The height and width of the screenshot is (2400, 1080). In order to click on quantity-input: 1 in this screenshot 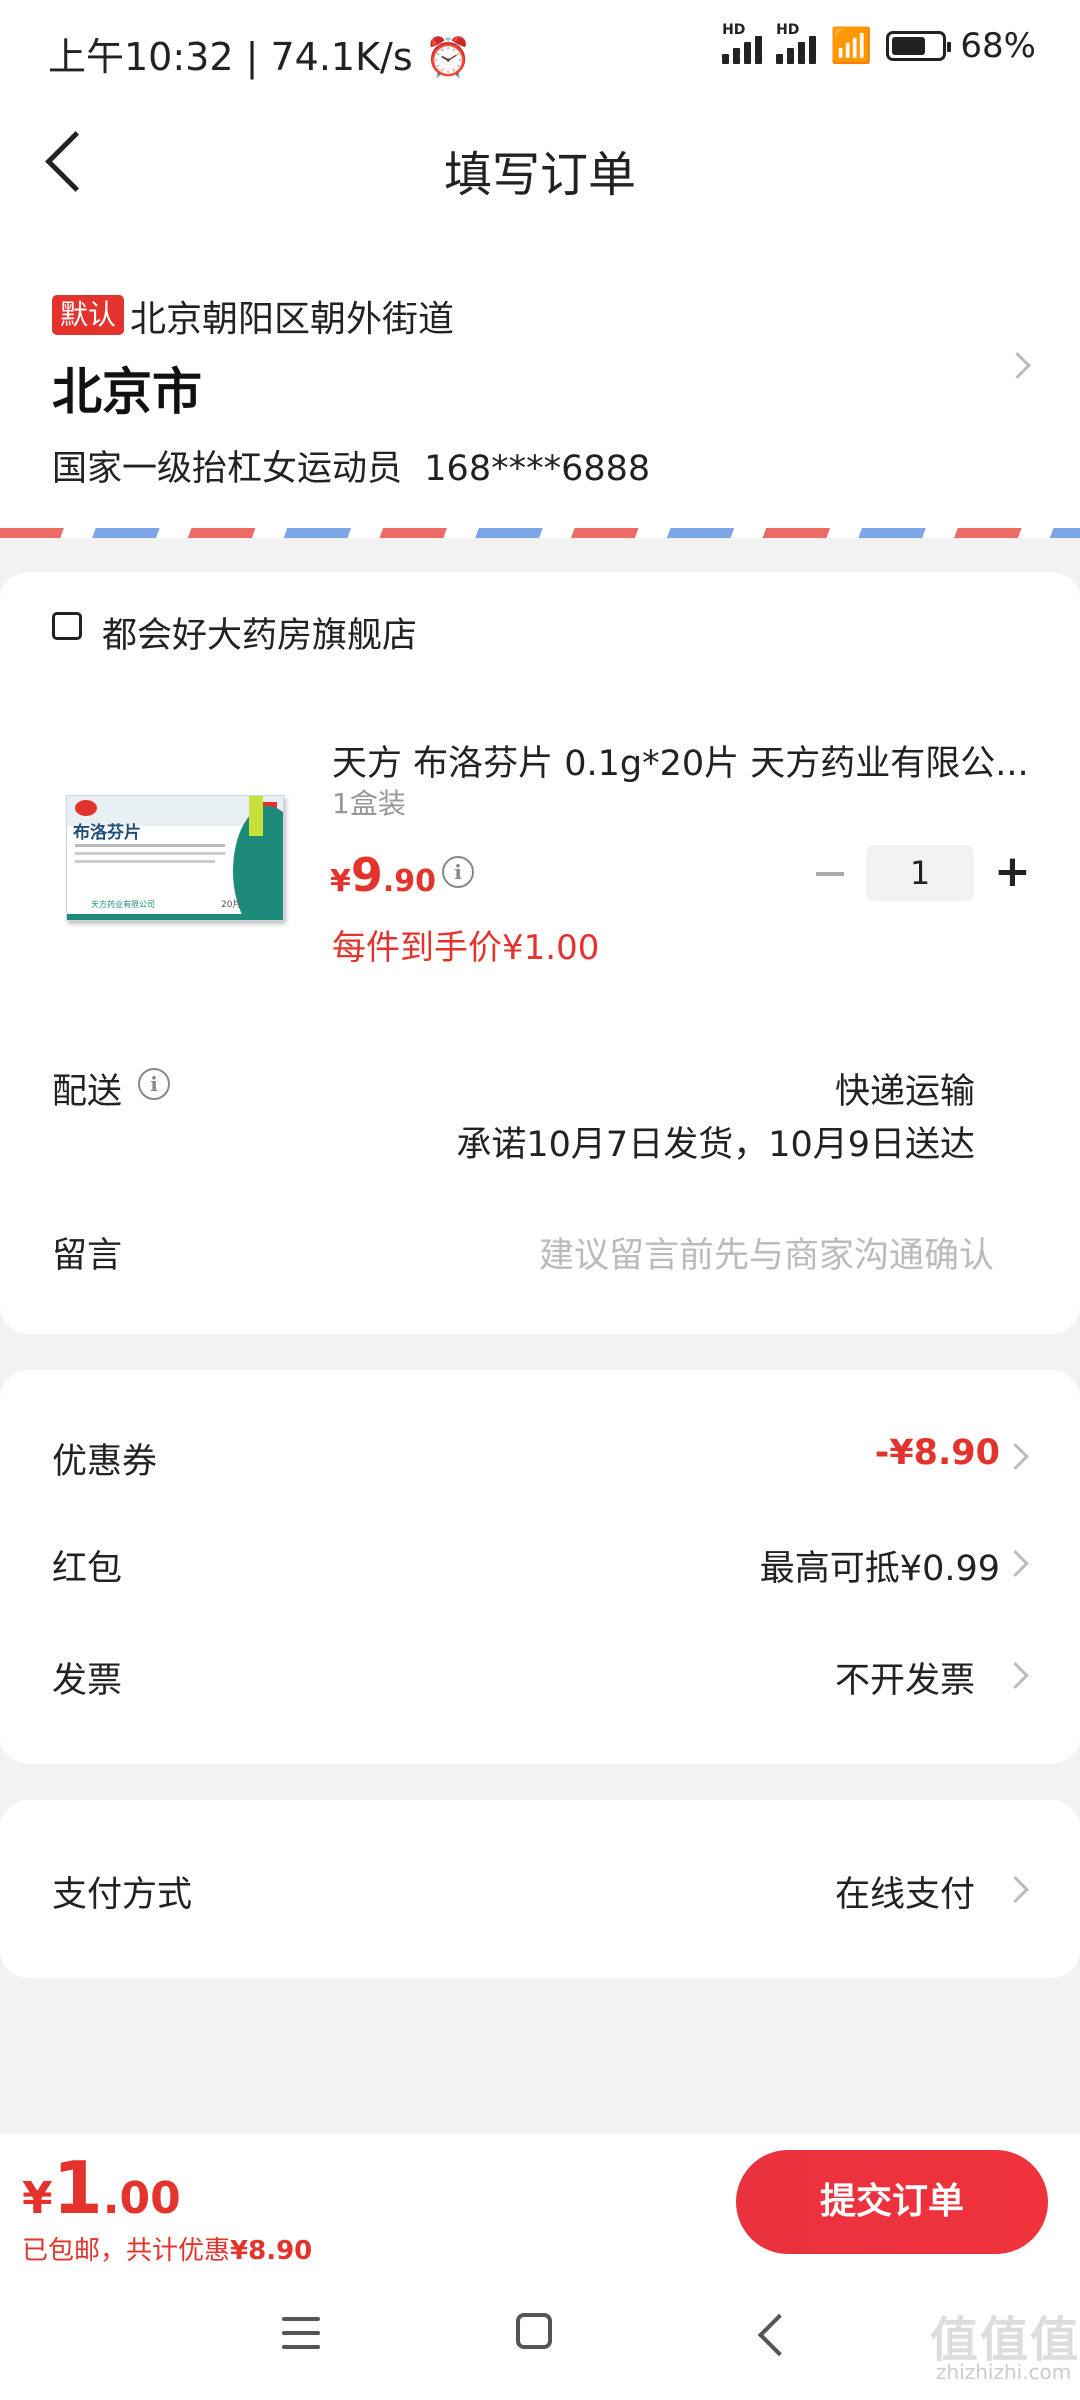, I will do `click(920, 873)`.